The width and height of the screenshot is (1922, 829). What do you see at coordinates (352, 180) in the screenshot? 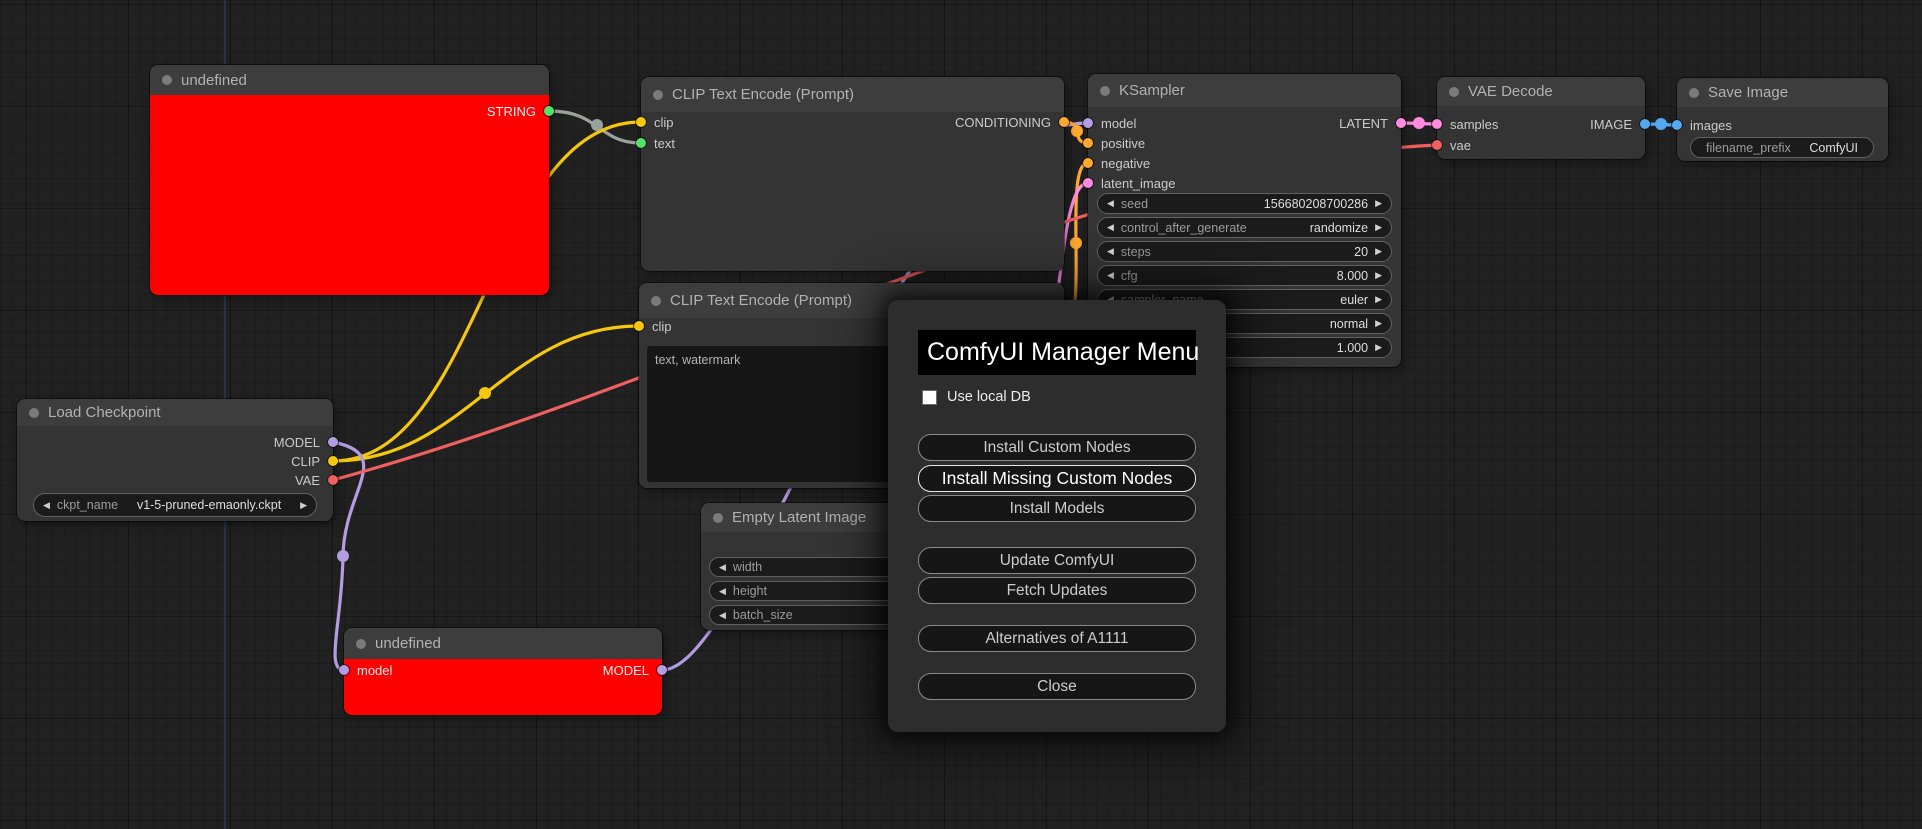
I see `node-undefined-top: undefined STRING` at bounding box center [352, 180].